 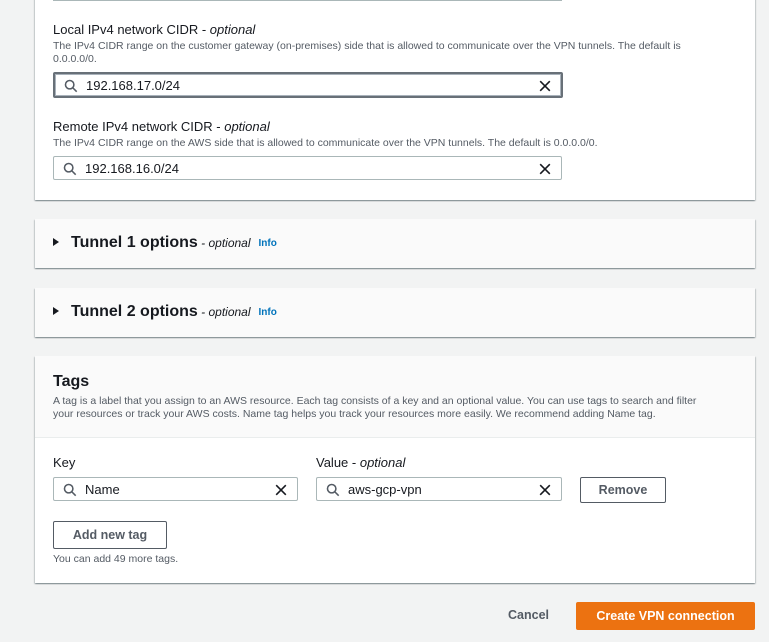 I want to click on tags-remaining-hint: You can add 49 more tags., so click(x=116, y=559).